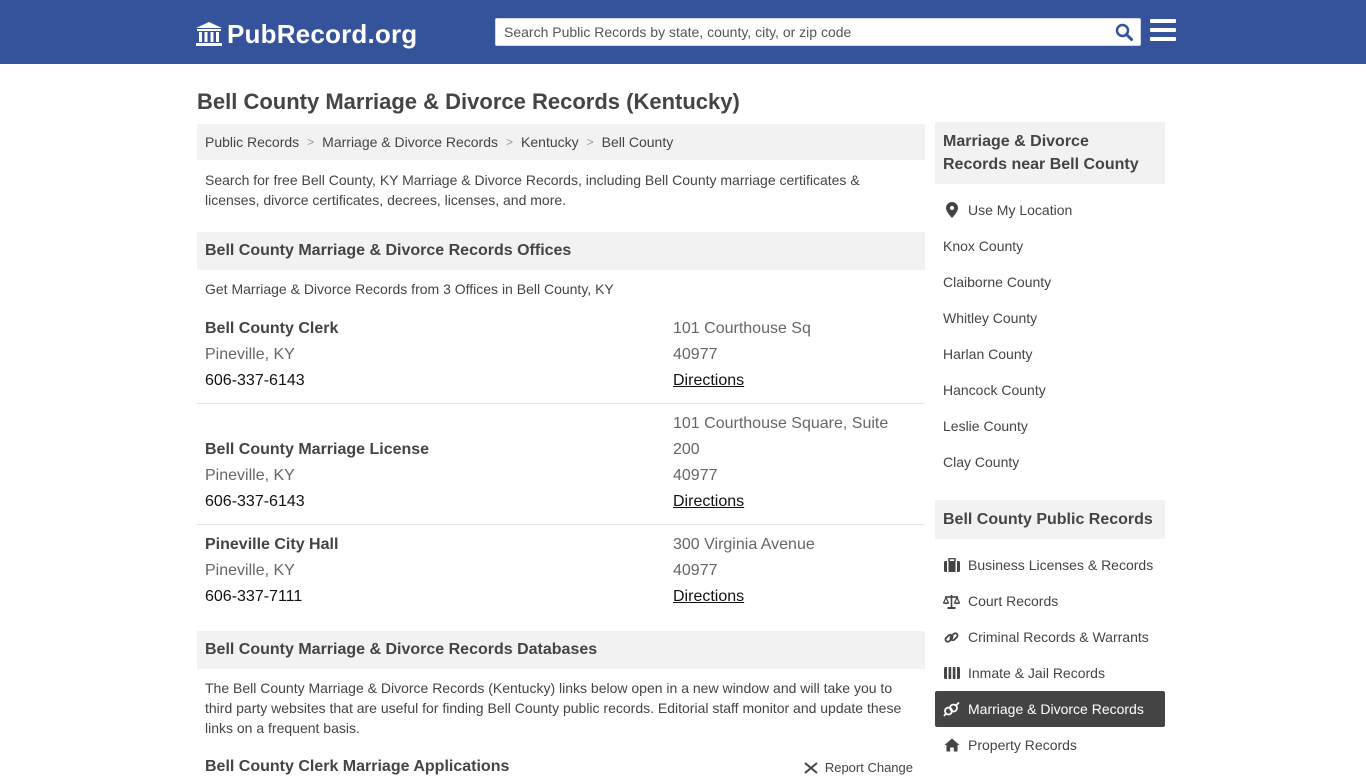  I want to click on category-label: Court Records, so click(1013, 601).